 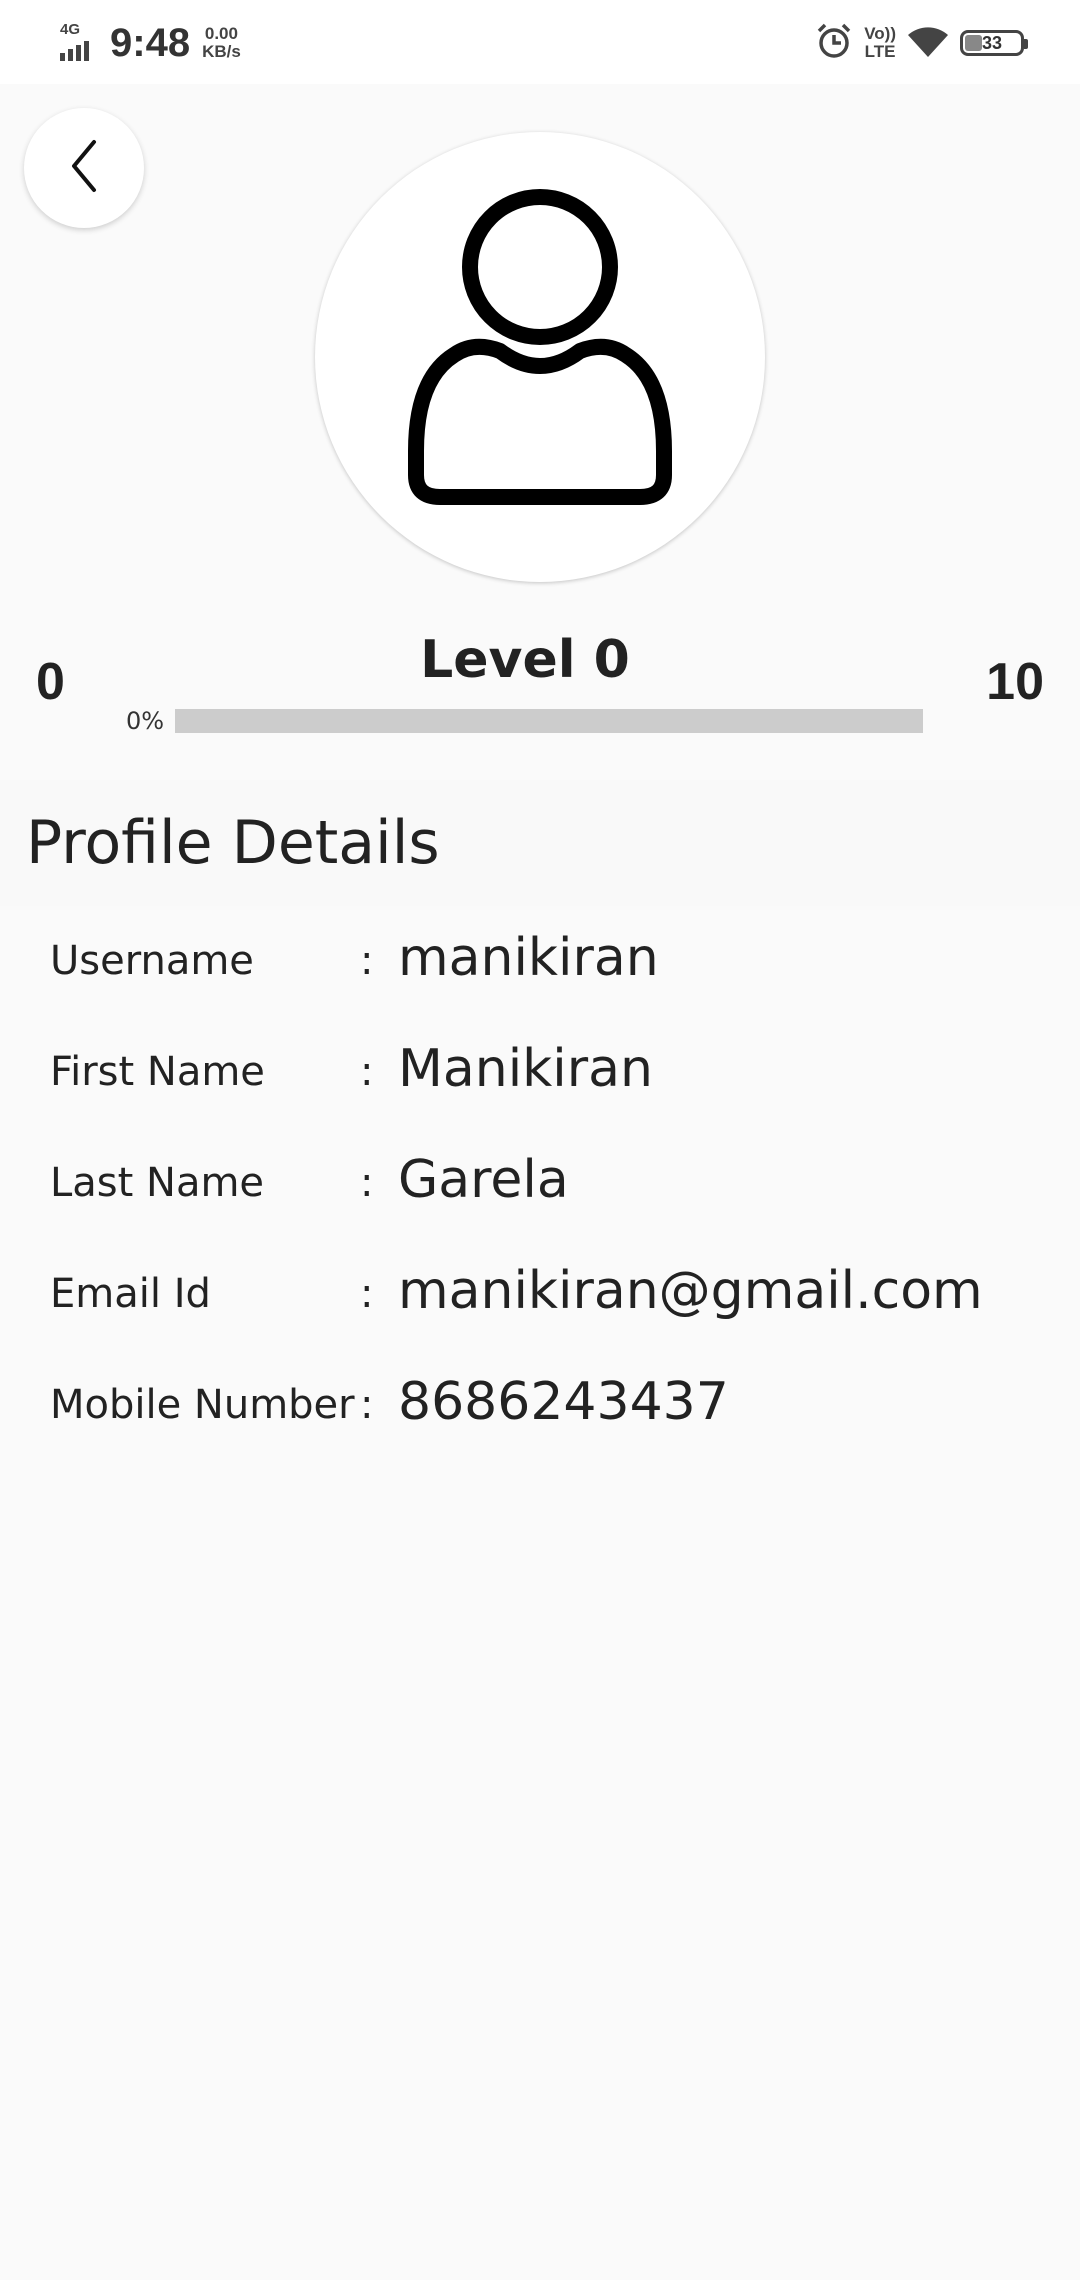 I want to click on detail-row-email: Email Id : manikiran@gmail.com, so click(x=540, y=1294).